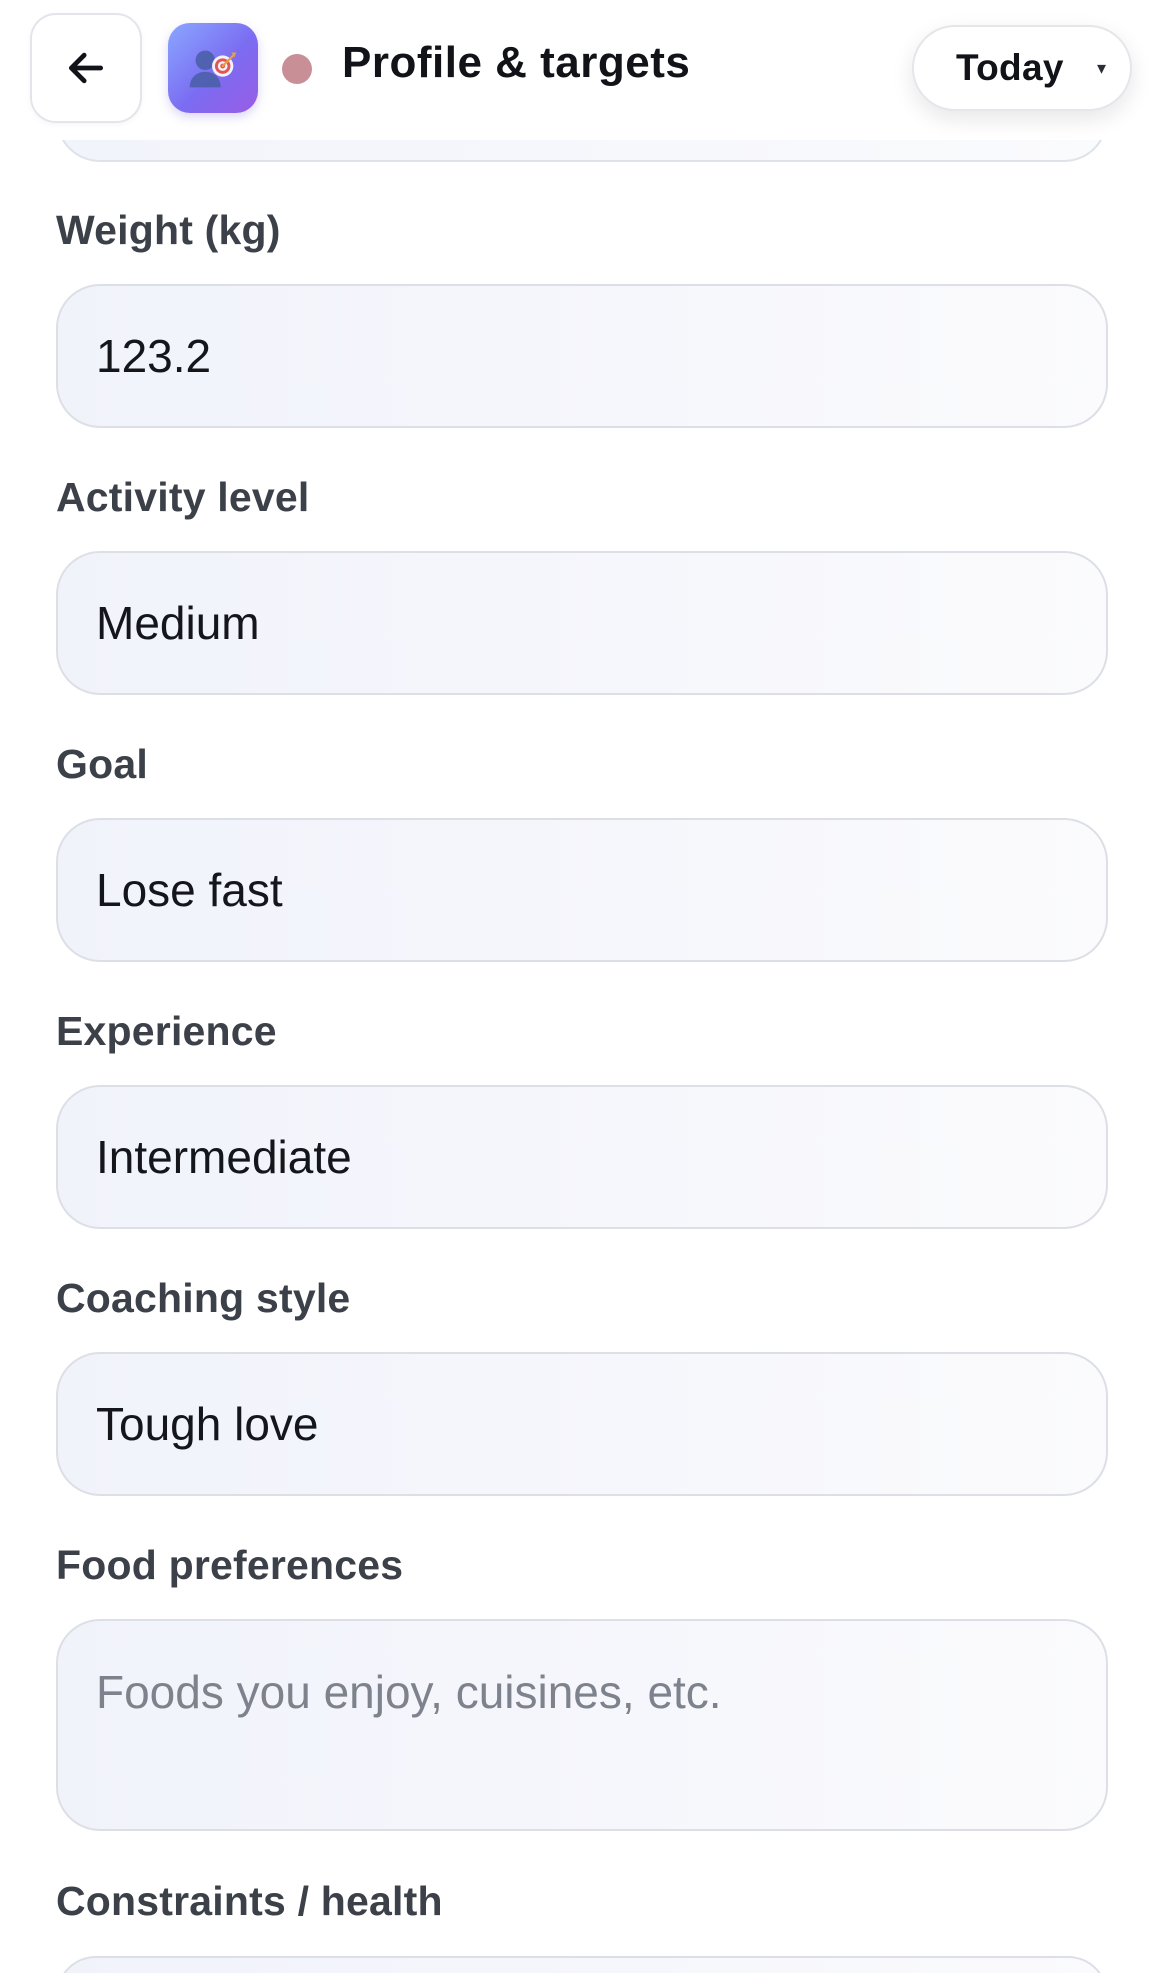  What do you see at coordinates (582, 1157) in the screenshot?
I see `experience-select: Intermediate` at bounding box center [582, 1157].